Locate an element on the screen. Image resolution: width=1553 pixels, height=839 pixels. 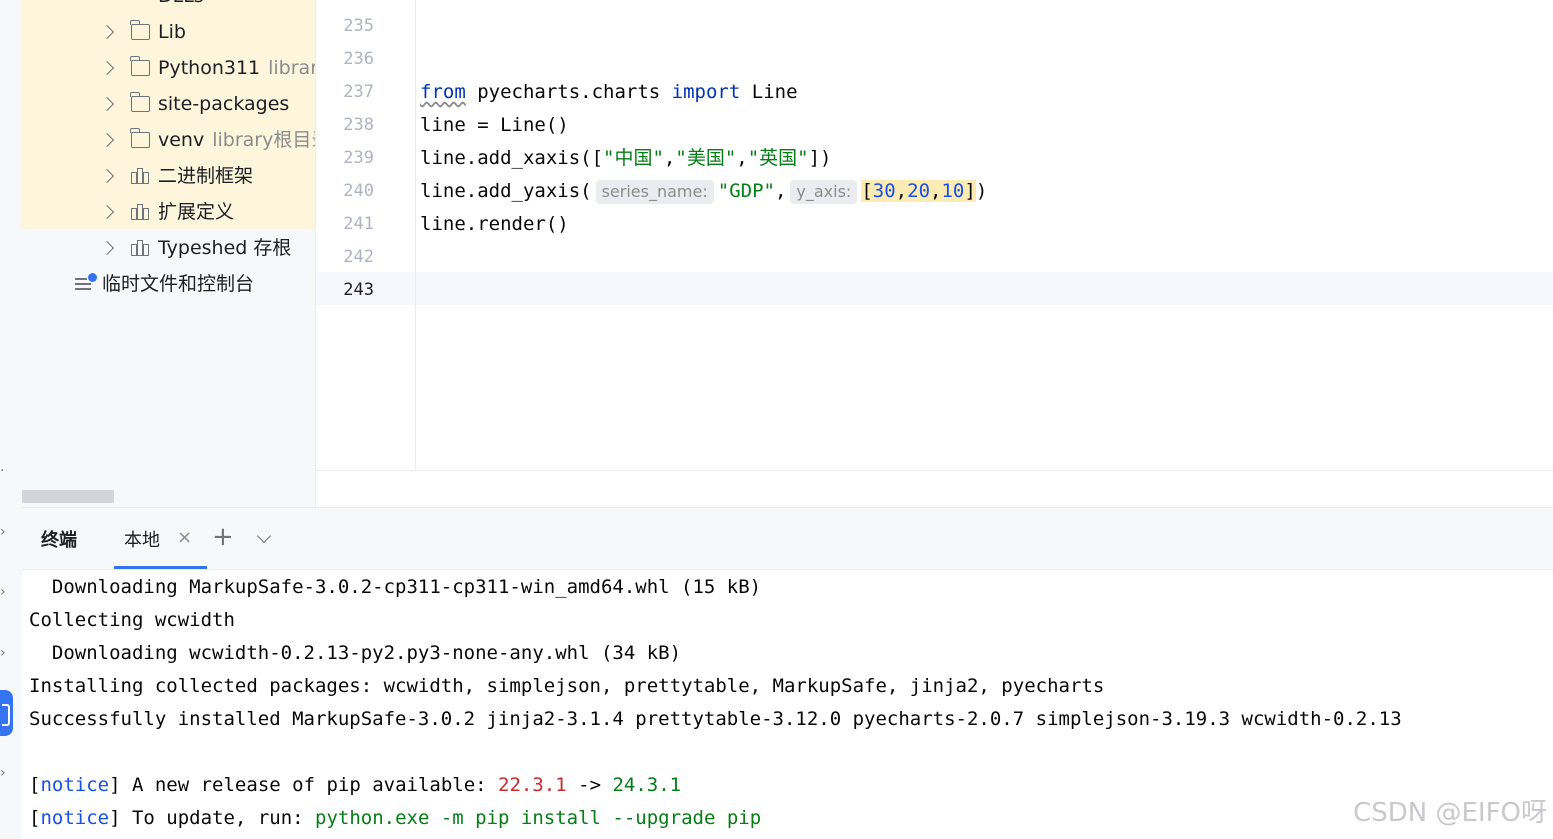
tree-item-partial: DLLs is located at coordinates (168, 7).